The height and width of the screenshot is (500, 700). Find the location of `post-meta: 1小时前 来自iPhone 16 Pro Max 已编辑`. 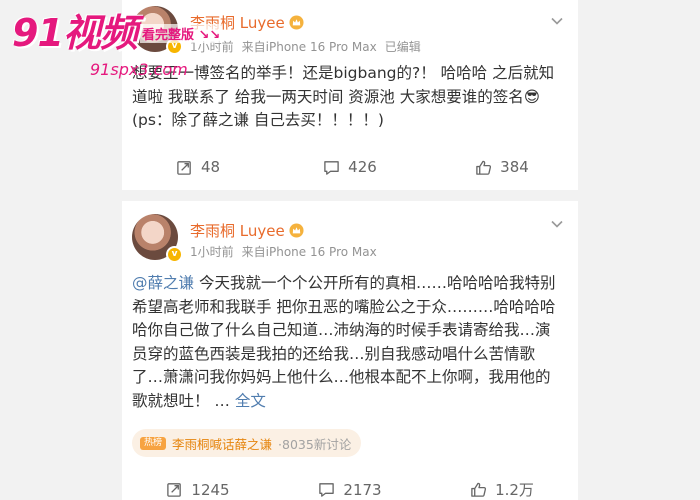

post-meta: 1小时前 来自iPhone 16 Pro Max 已编辑 is located at coordinates (309, 46).